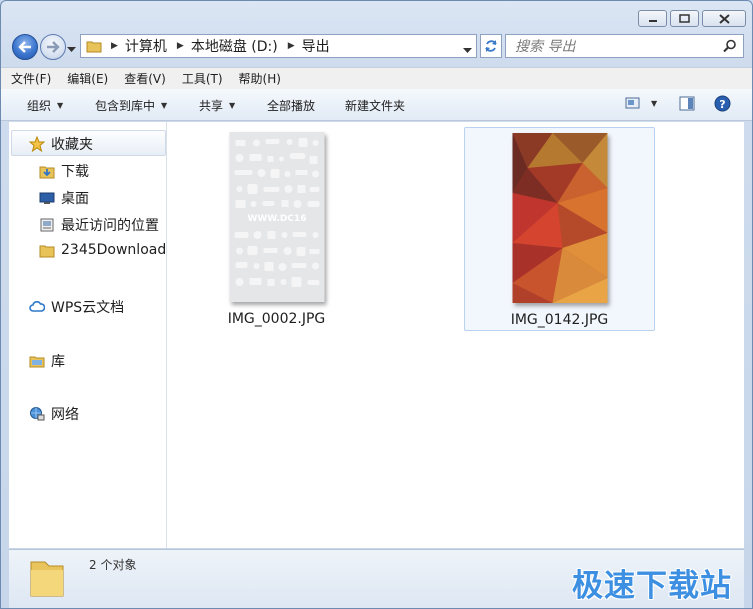 The height and width of the screenshot is (609, 753). I want to click on share-button: 共享 ▼, so click(217, 105).